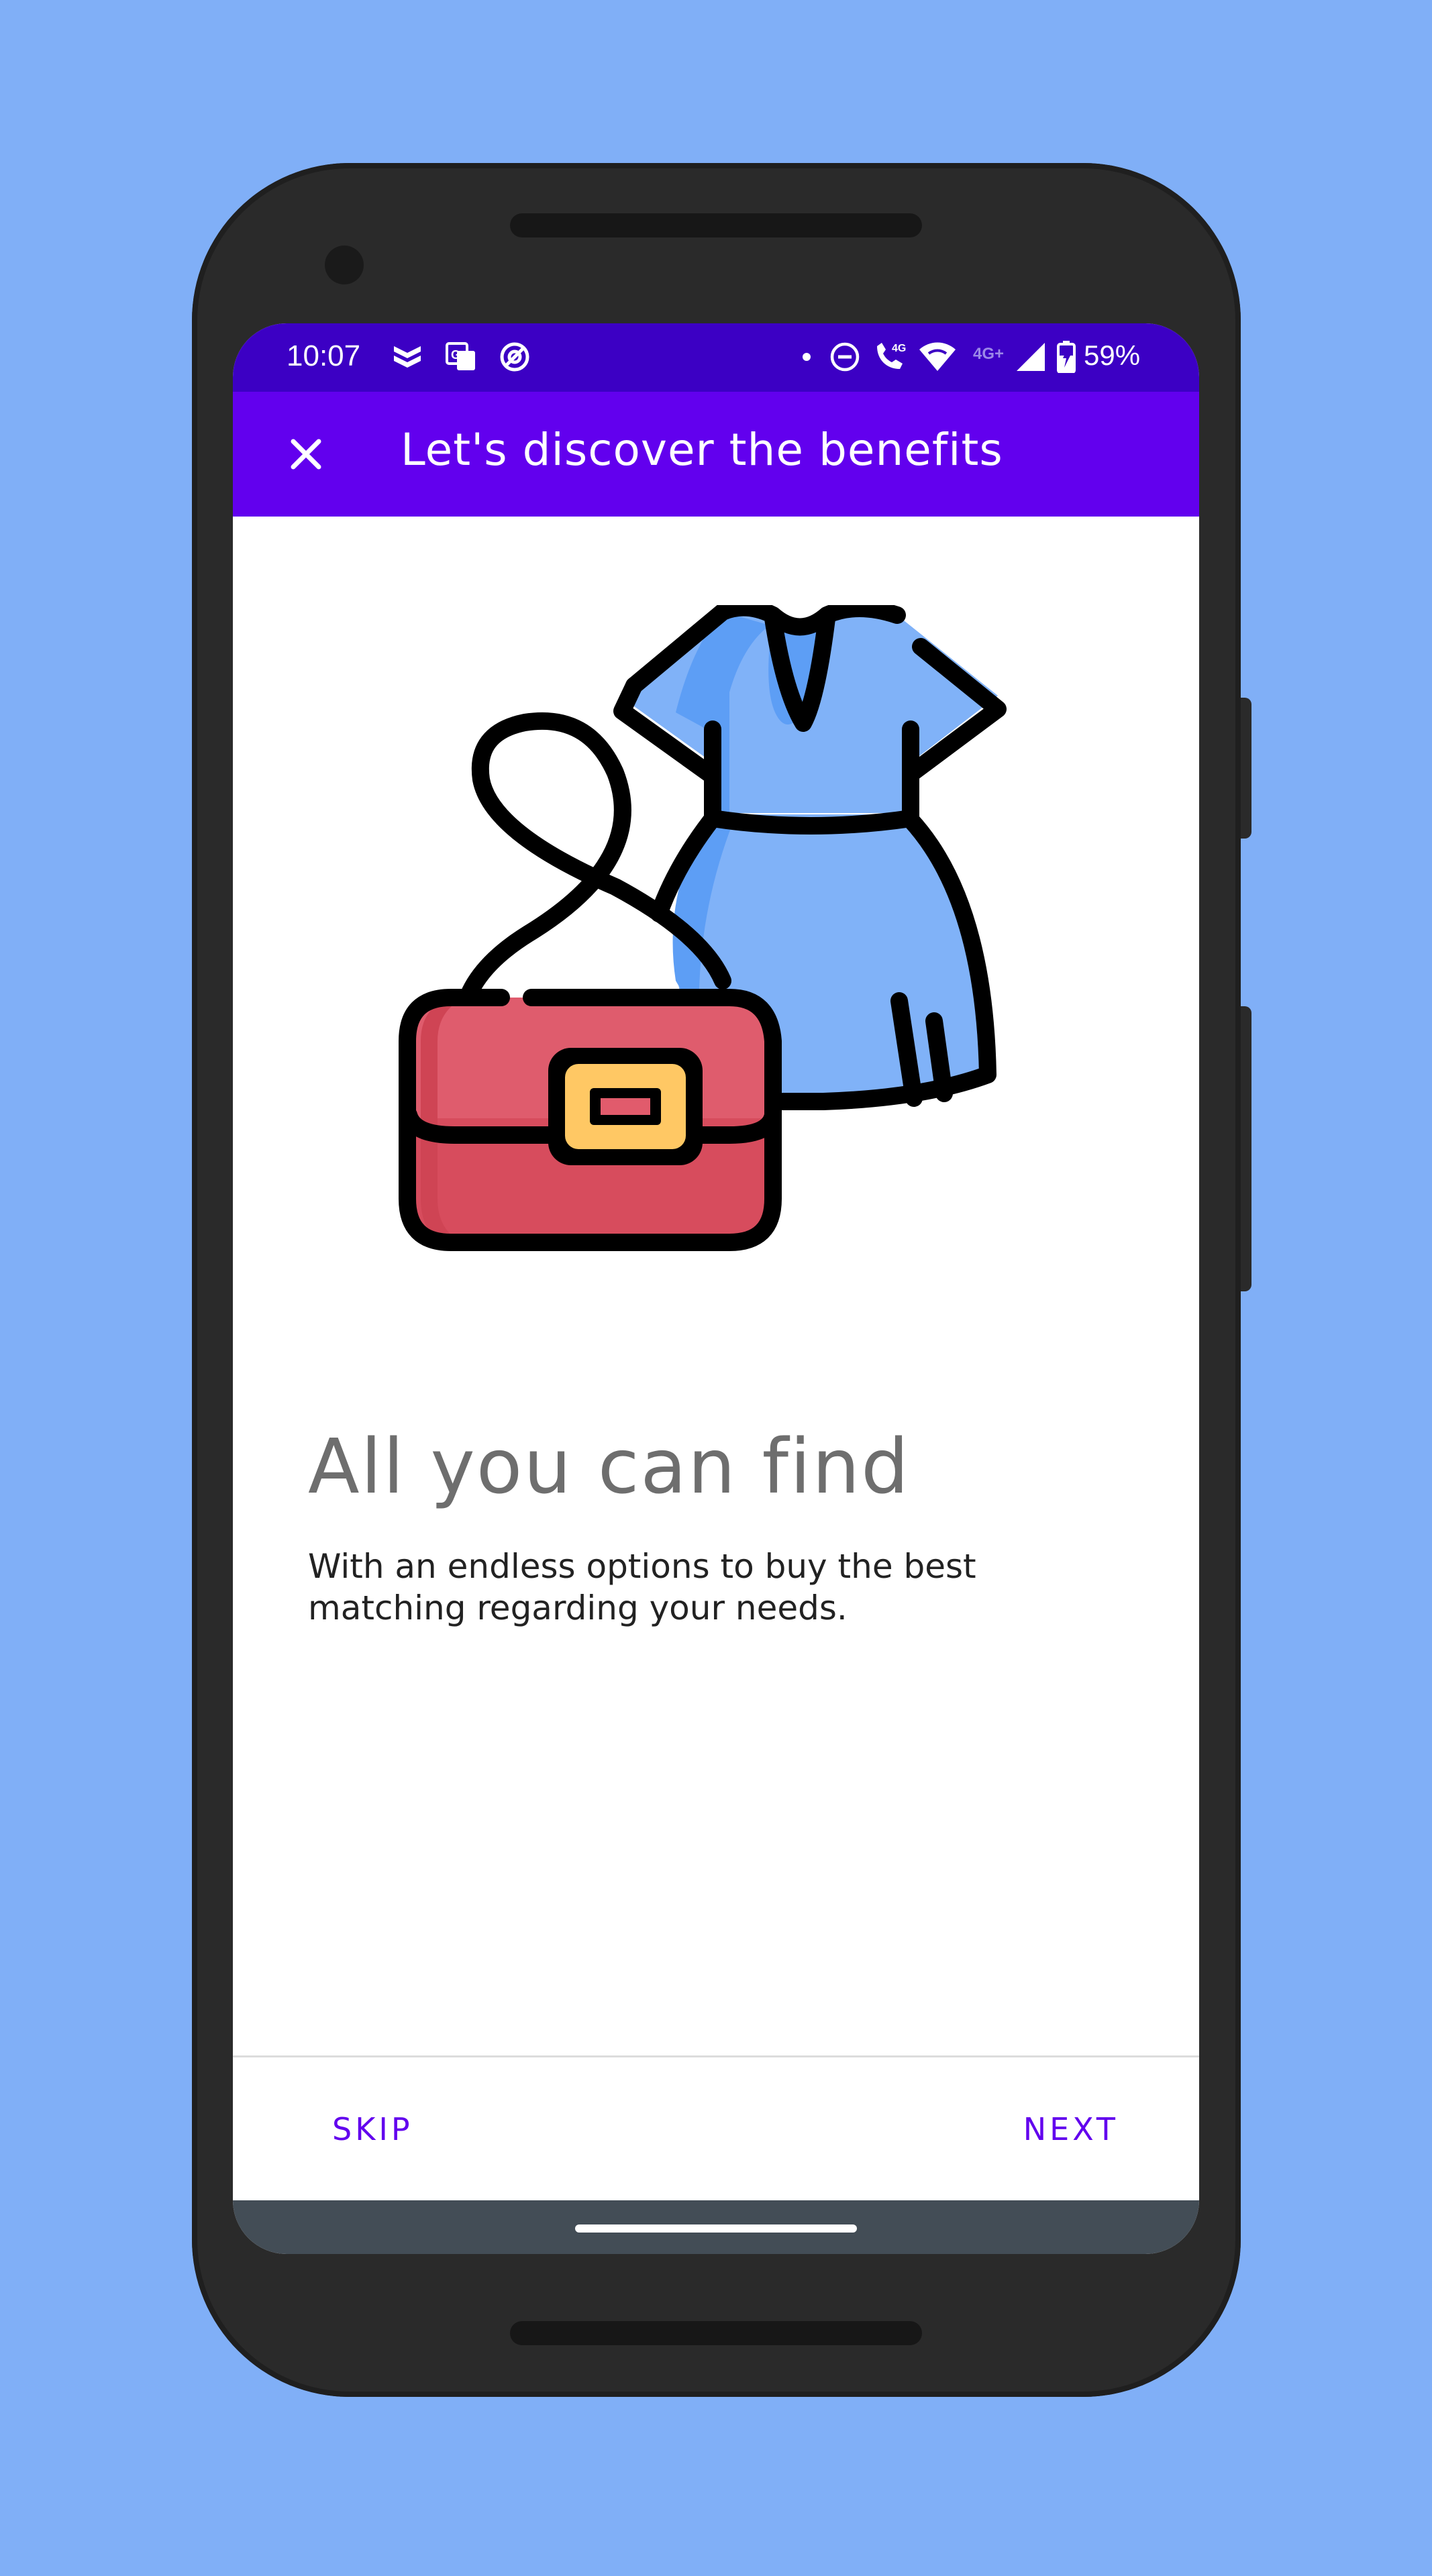 This screenshot has height=2576, width=1432. Describe the element at coordinates (1071, 2129) in the screenshot. I see `next-button: NEXT` at that location.